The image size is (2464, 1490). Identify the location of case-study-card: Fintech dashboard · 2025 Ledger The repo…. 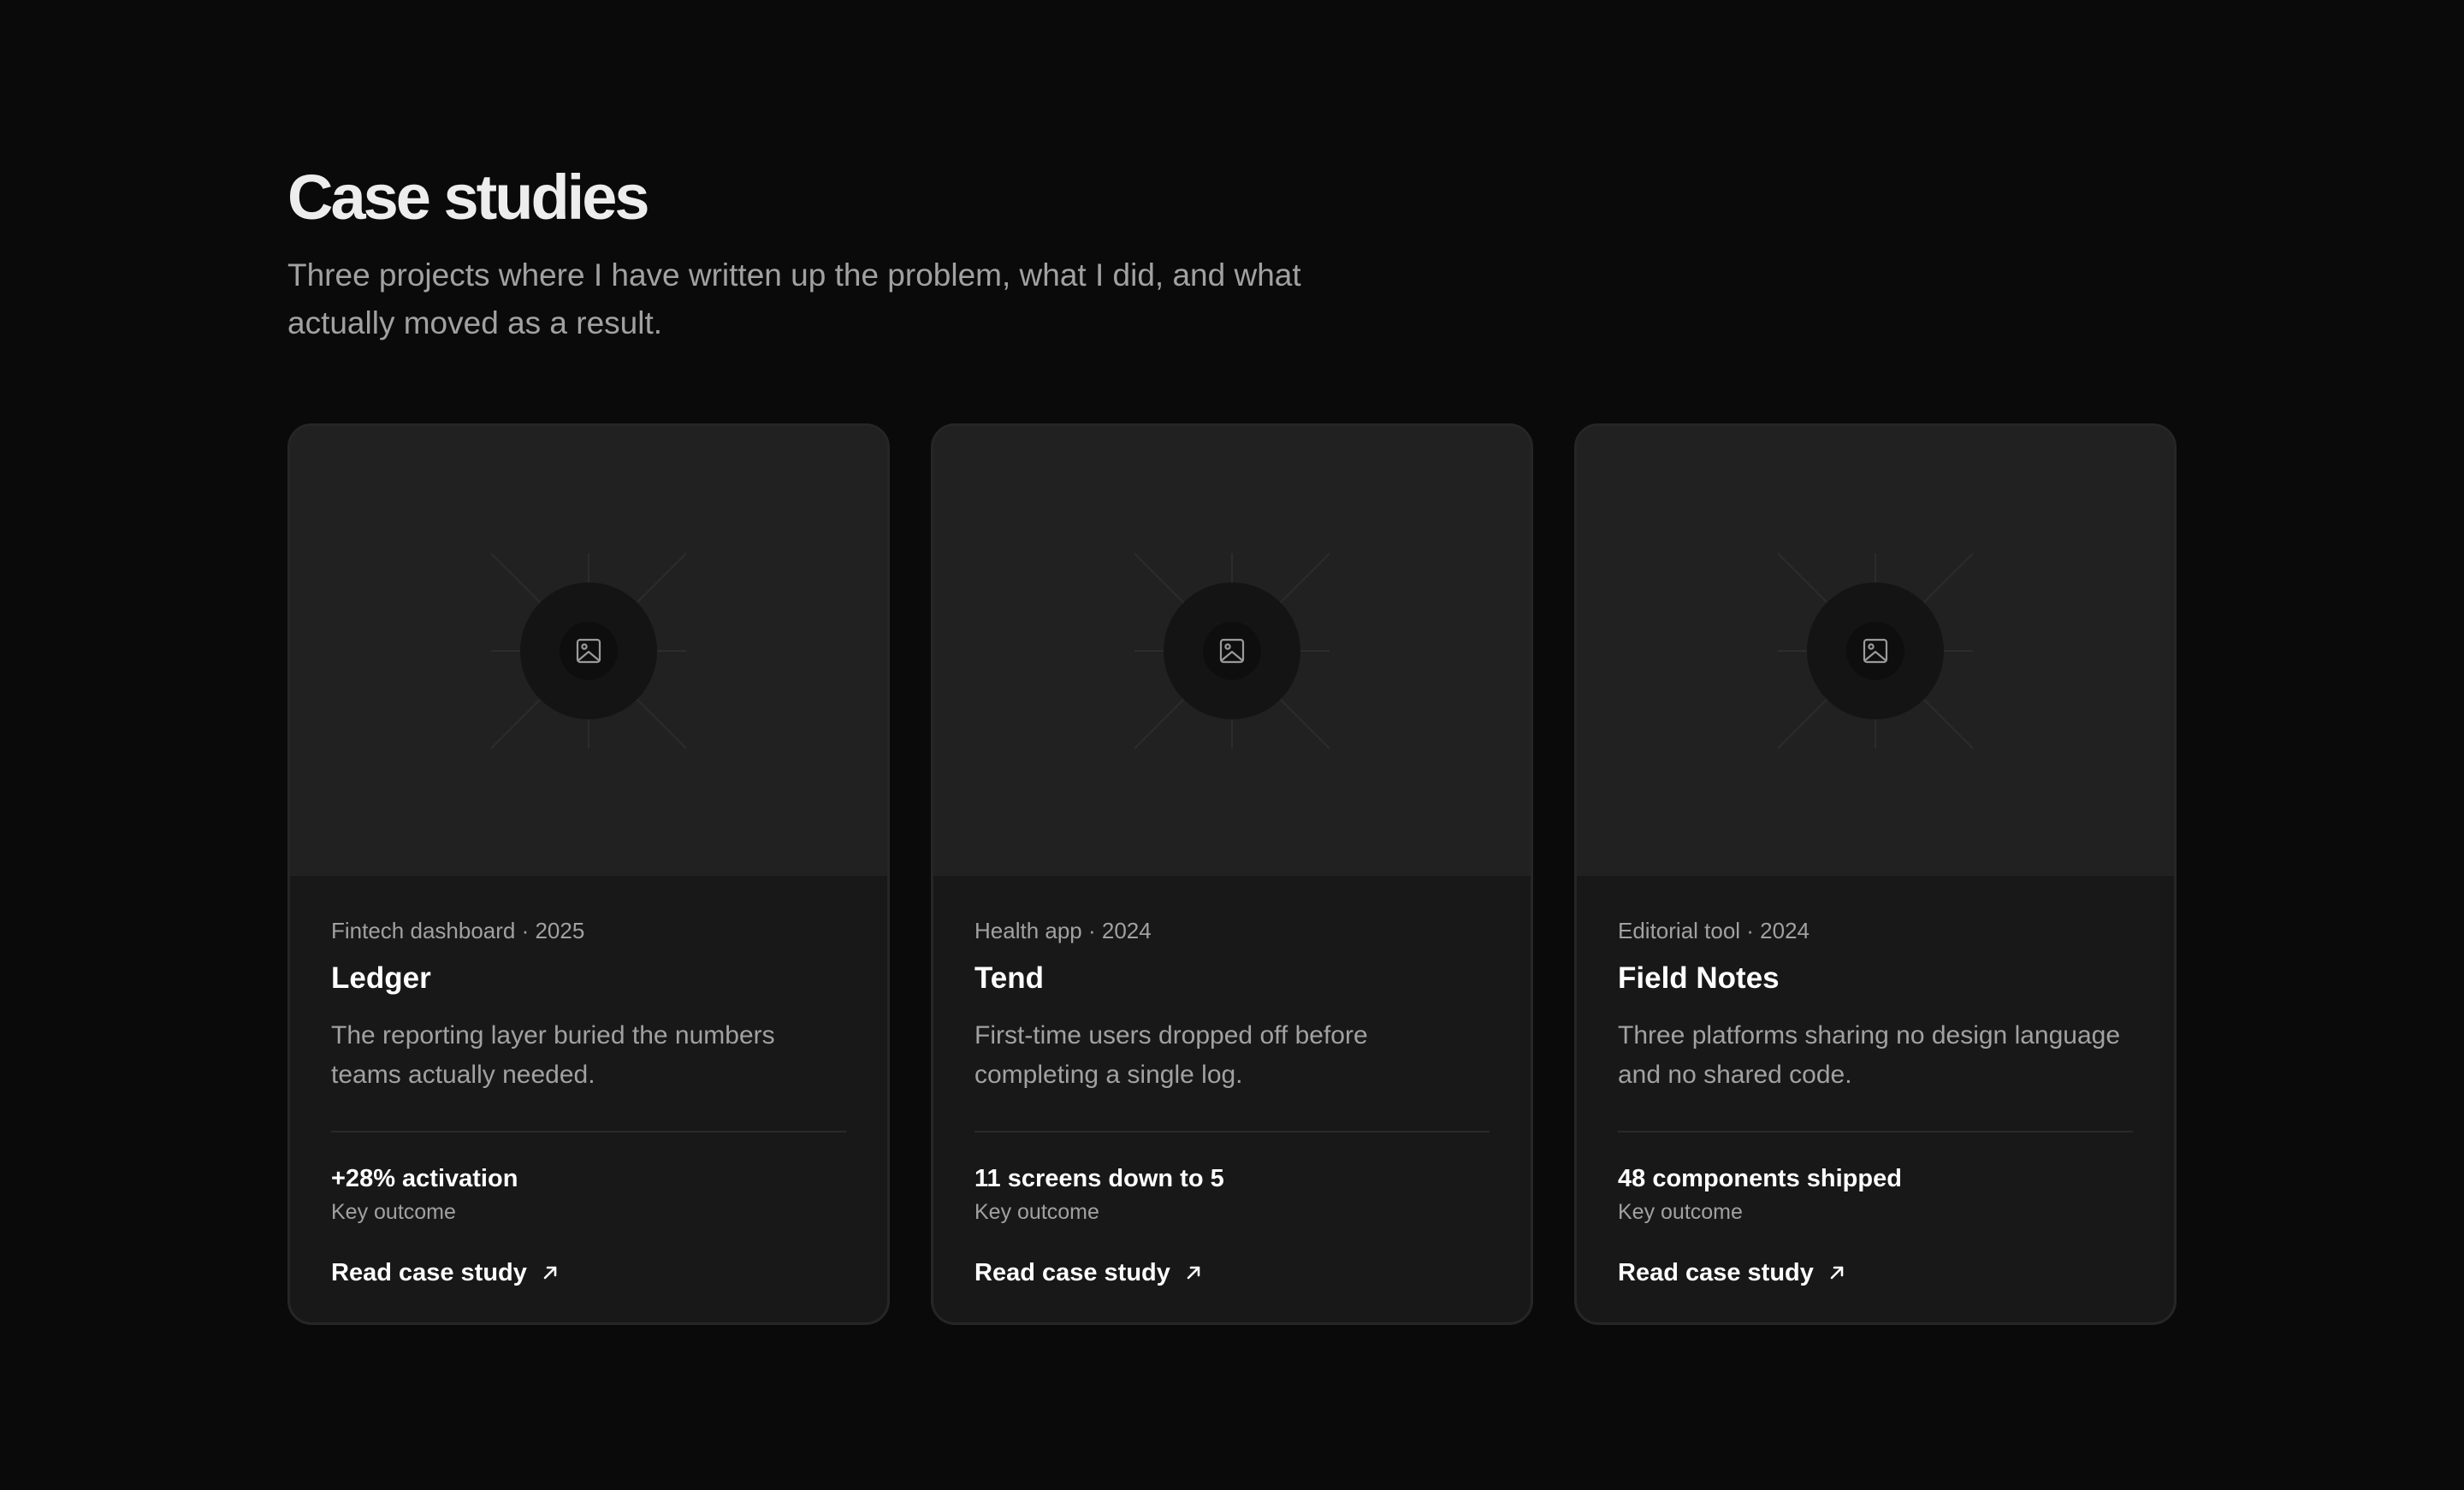
(588, 874).